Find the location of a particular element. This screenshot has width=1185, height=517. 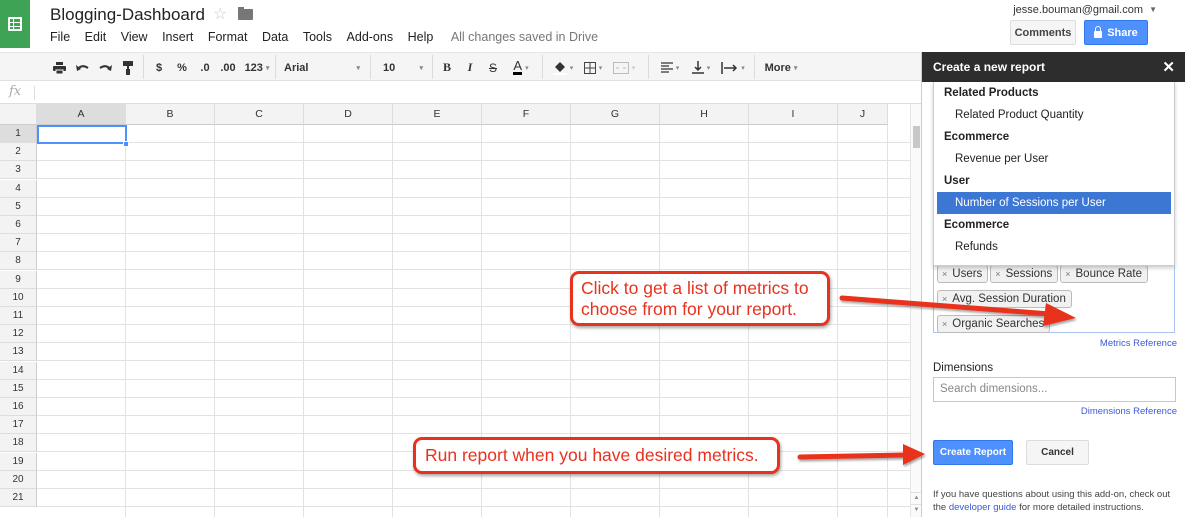

developer-guide-link: developer guide is located at coordinates (983, 507).